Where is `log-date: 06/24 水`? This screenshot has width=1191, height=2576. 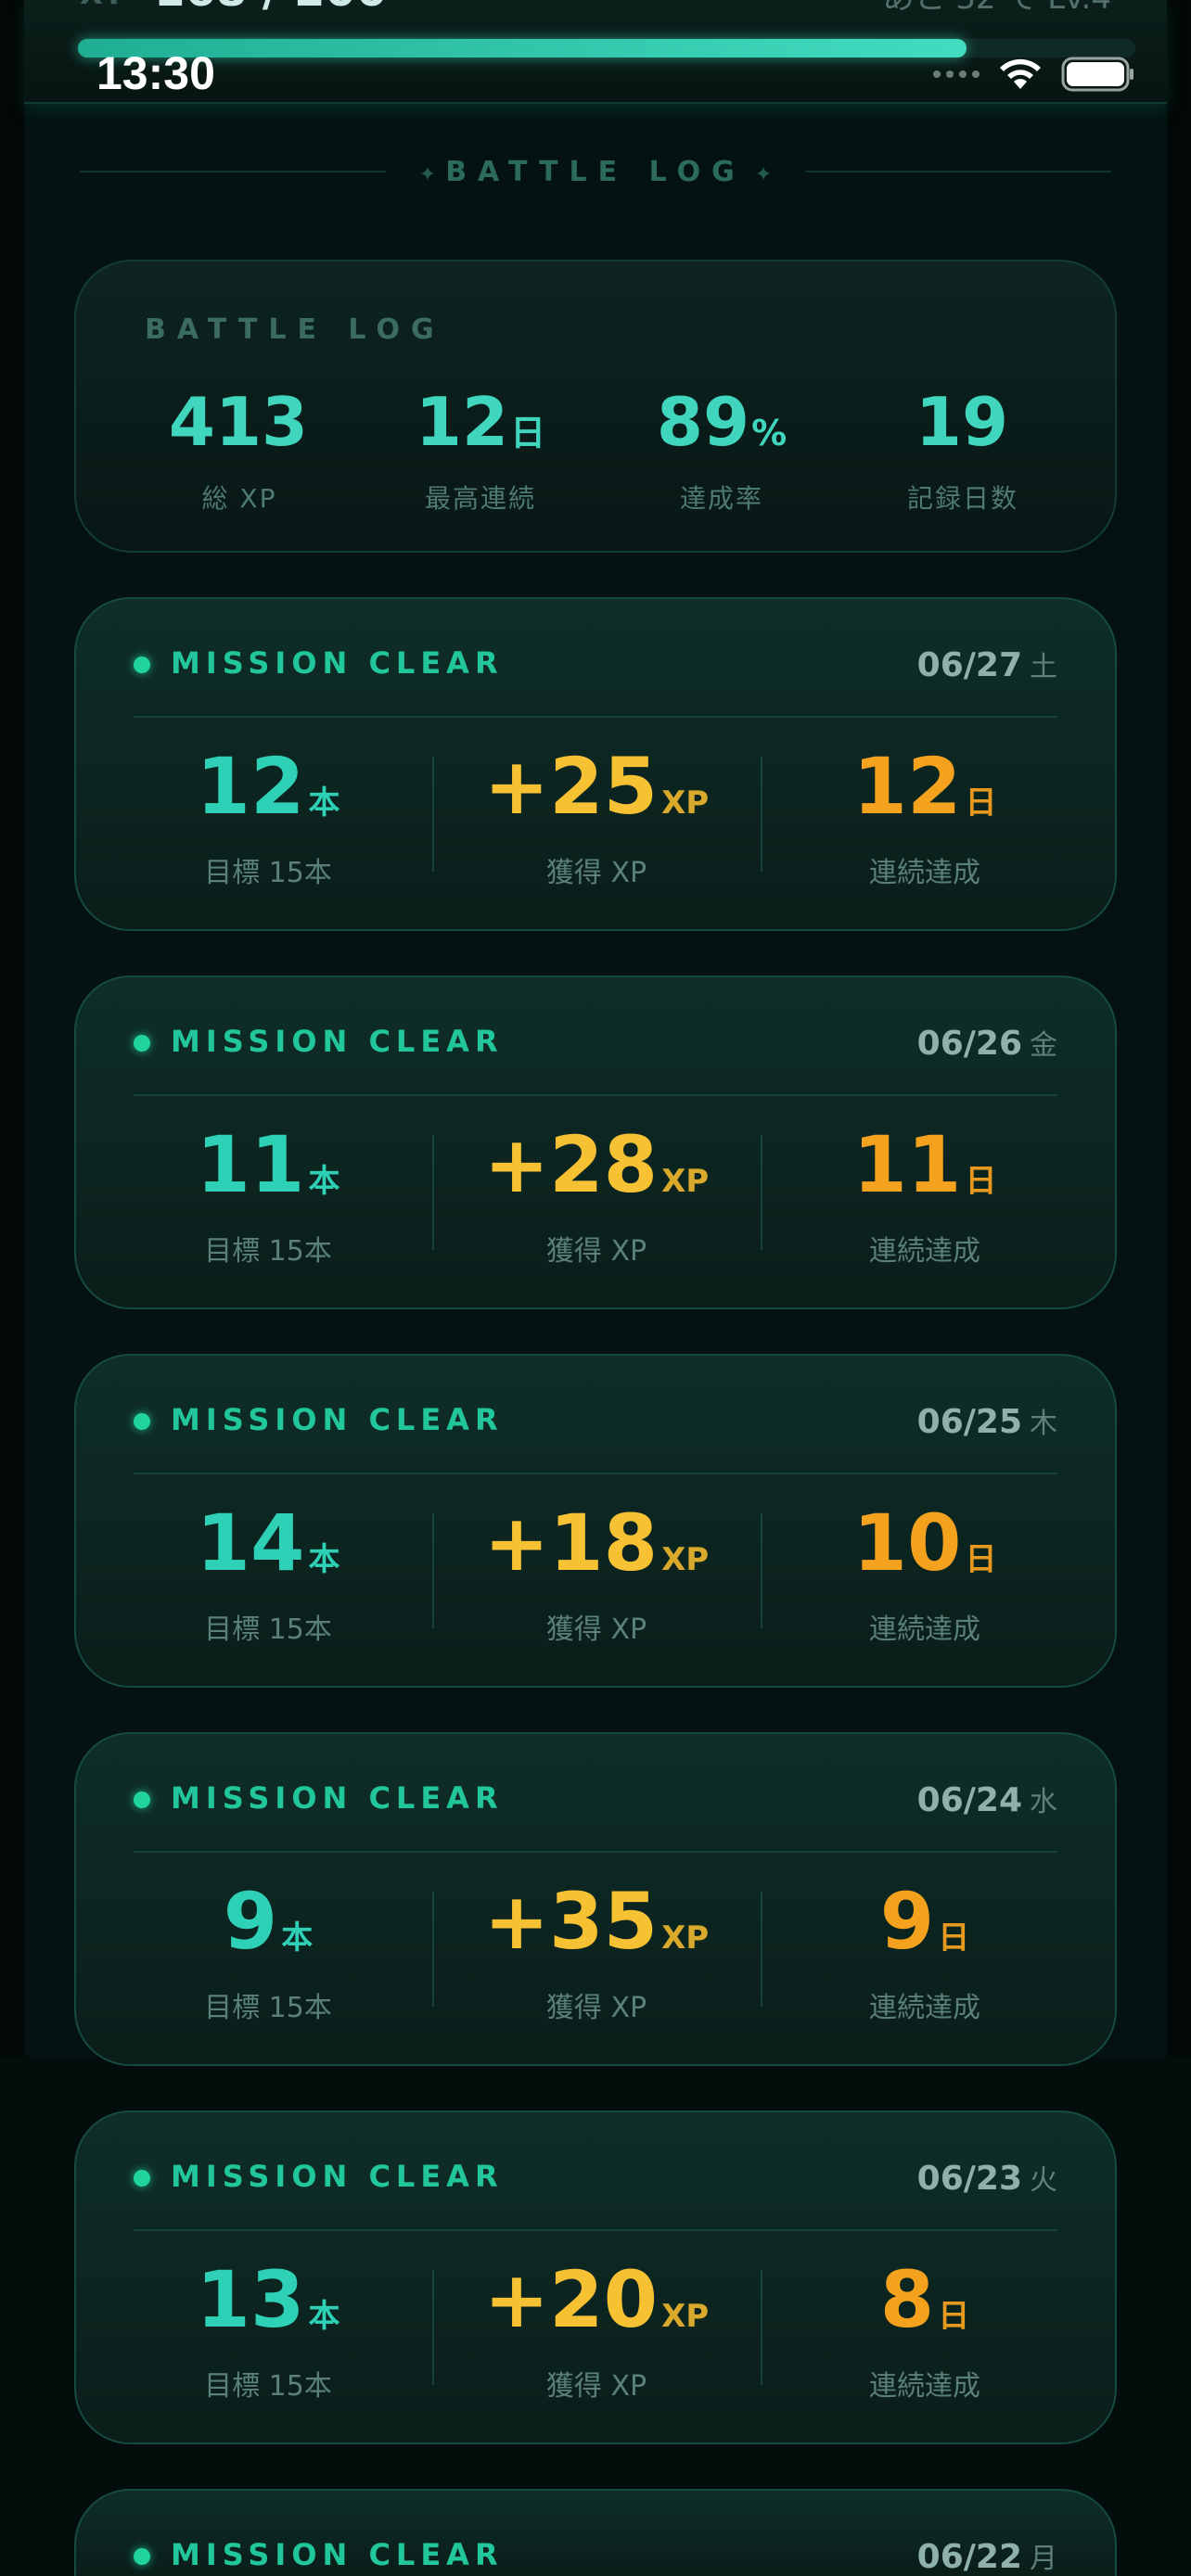
log-date: 06/24 水 is located at coordinates (986, 1800).